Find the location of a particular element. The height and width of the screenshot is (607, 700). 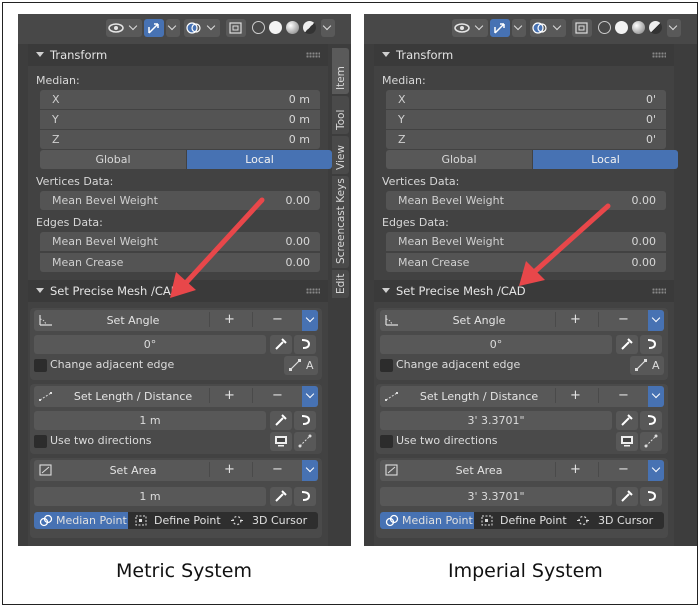

length-value-field: 1 m is located at coordinates (150, 420).